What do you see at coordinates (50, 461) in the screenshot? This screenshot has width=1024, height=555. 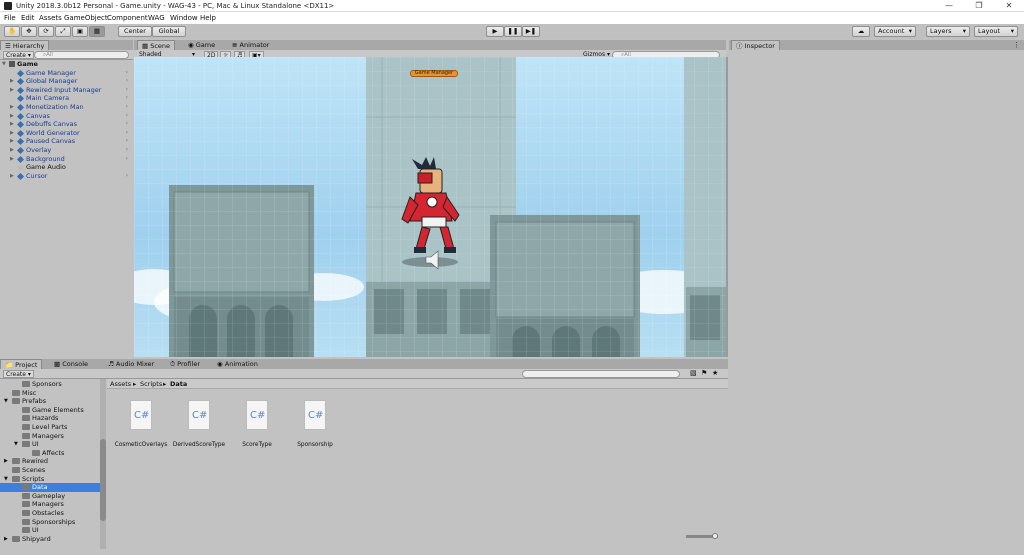 I see `project-folder-item: ▶ Rewired` at bounding box center [50, 461].